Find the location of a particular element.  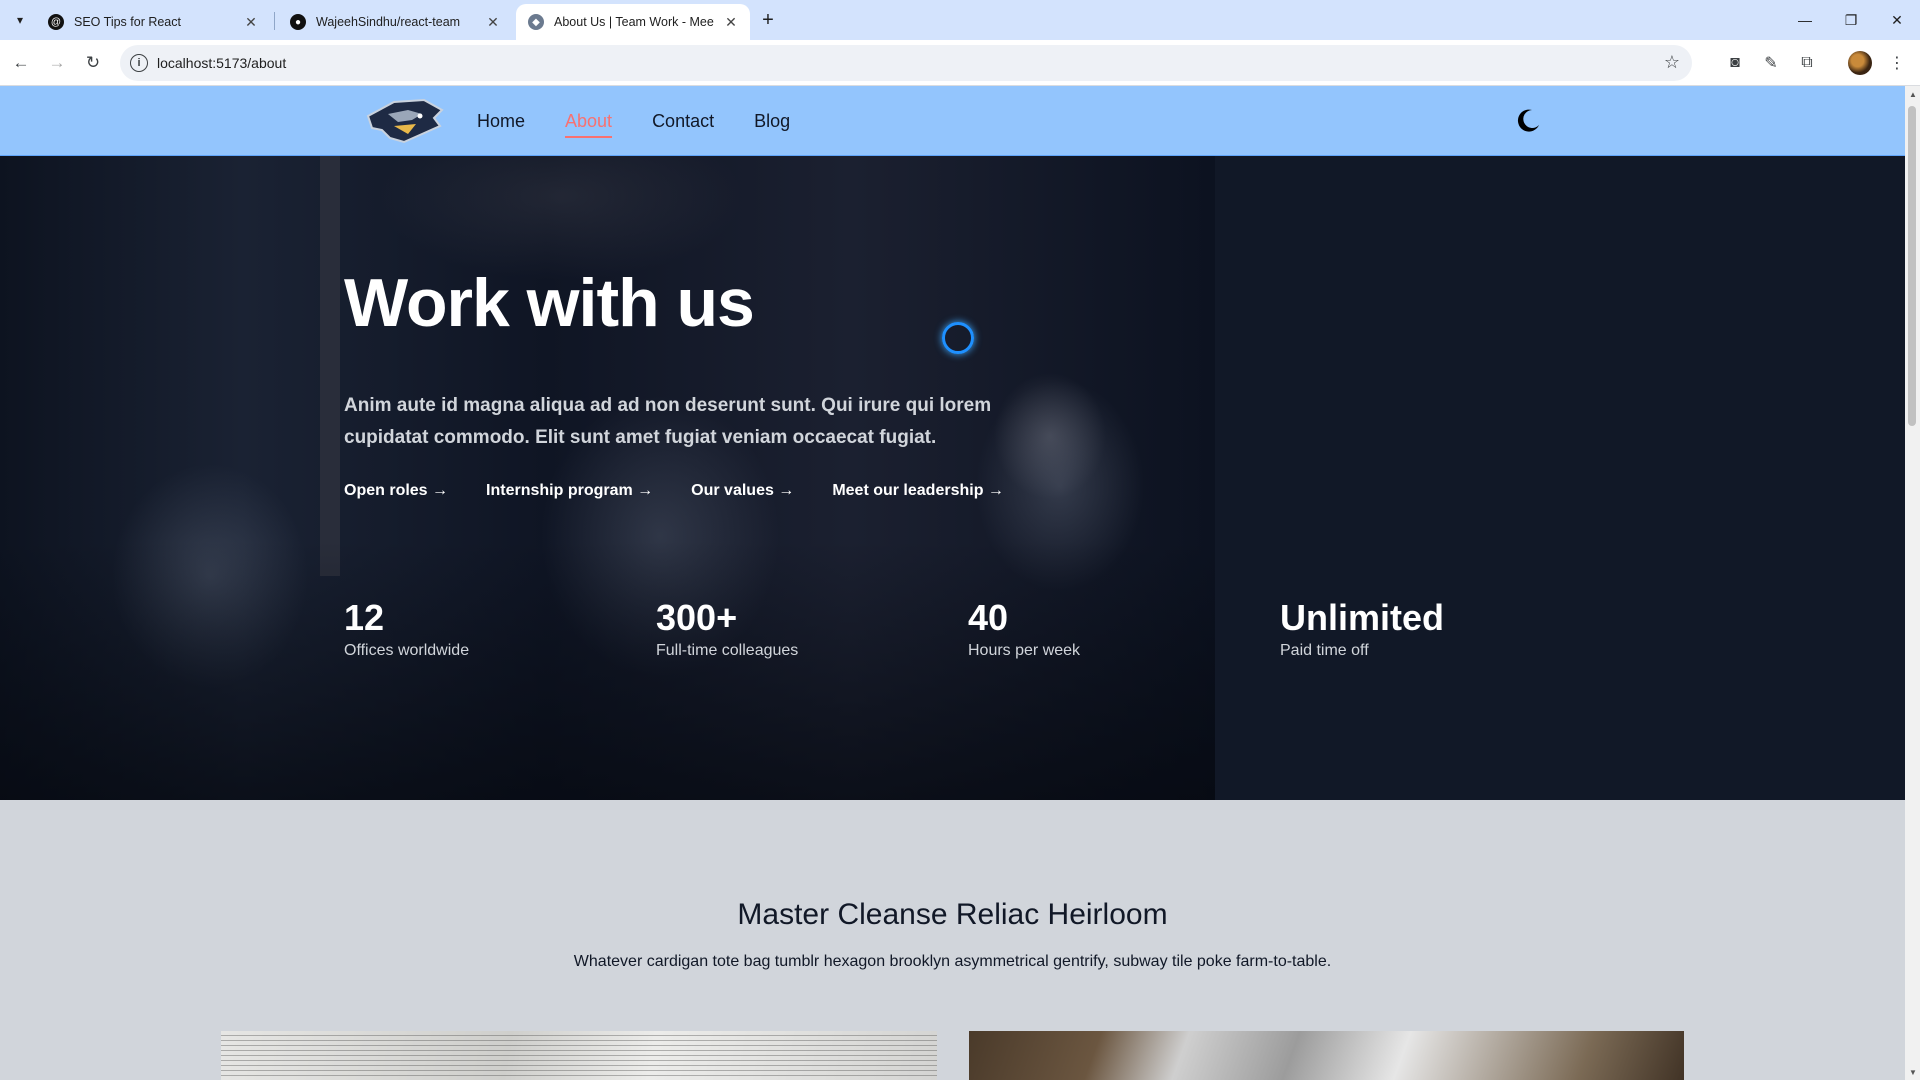

forward-icon: → is located at coordinates (57, 63).